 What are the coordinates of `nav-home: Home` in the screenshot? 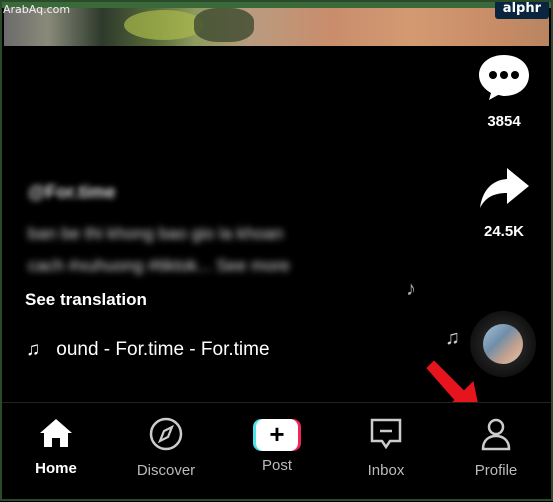 It's located at (56, 447).